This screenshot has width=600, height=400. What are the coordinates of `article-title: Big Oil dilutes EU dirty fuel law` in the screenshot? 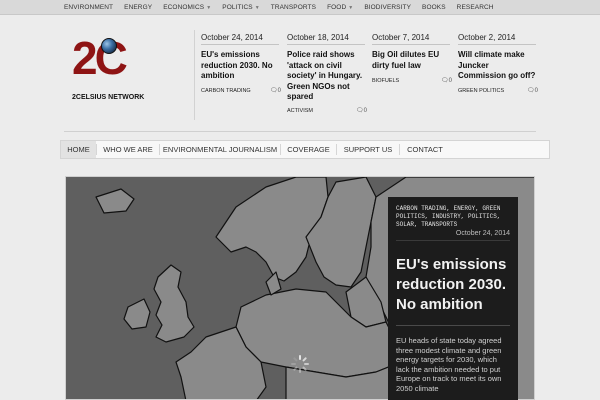 It's located at (411, 60).